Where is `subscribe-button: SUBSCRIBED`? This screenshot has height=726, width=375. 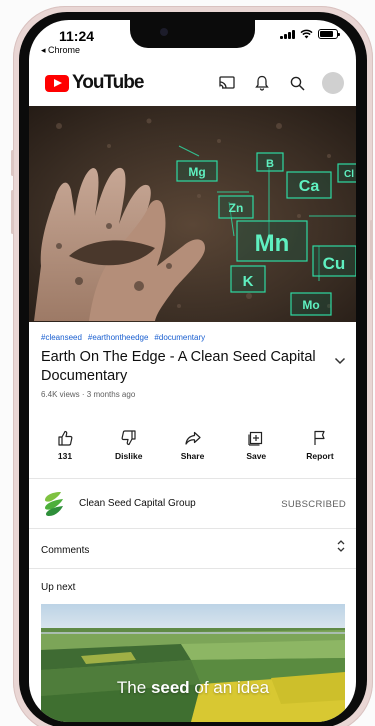
subscribe-button: SUBSCRIBED is located at coordinates (313, 504).